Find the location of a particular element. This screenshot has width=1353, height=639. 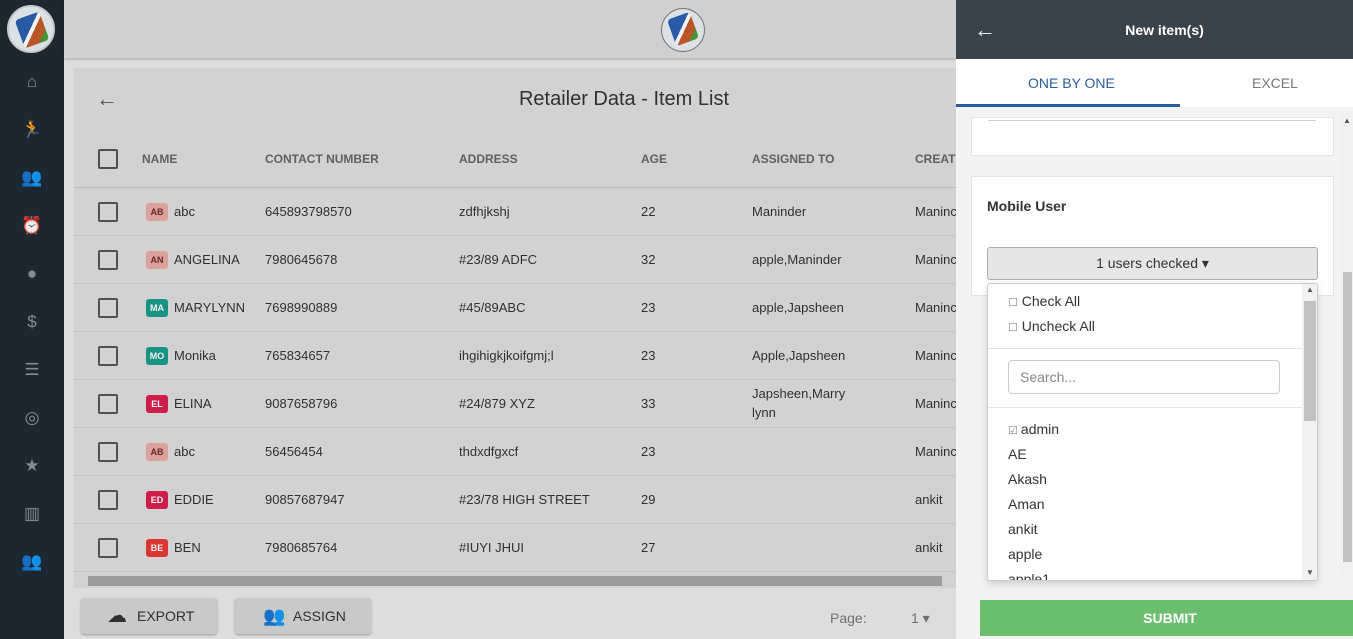

user-search-input is located at coordinates (1144, 377).